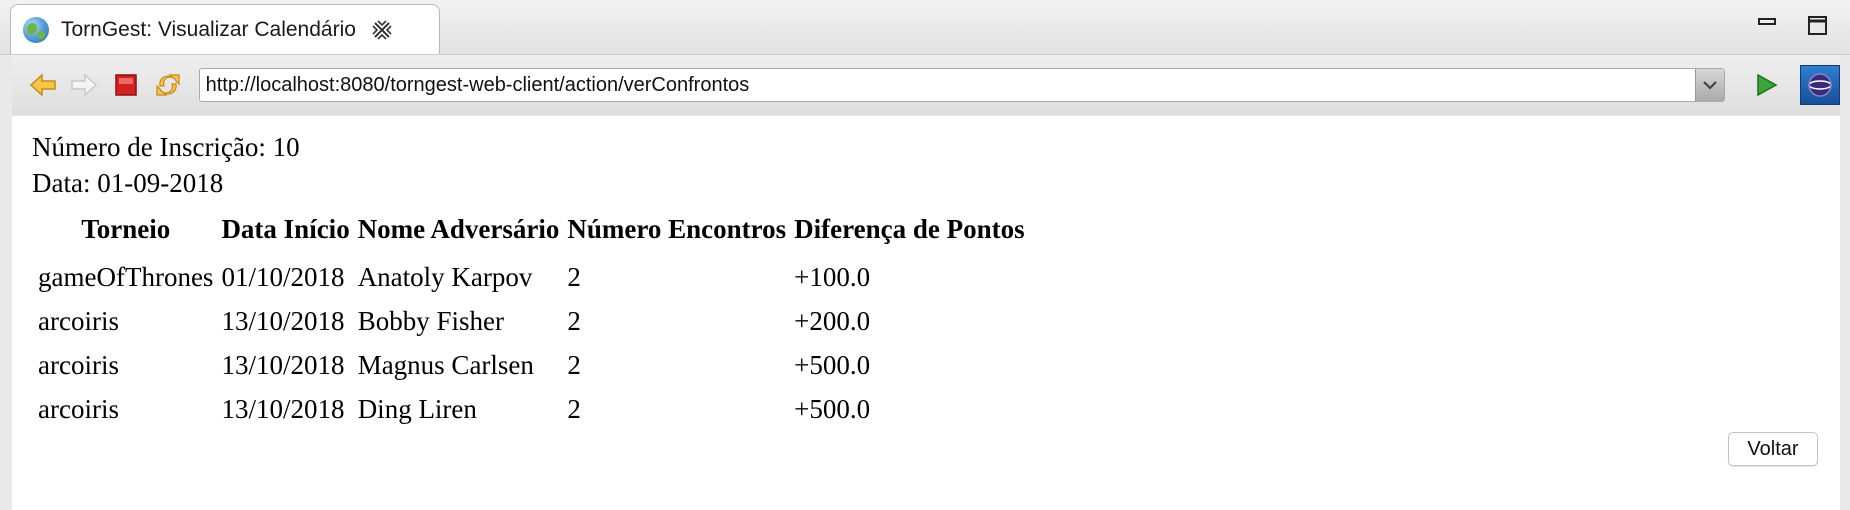 Image resolution: width=1850 pixels, height=510 pixels. What do you see at coordinates (1793, 26) in the screenshot?
I see `window-controls` at bounding box center [1793, 26].